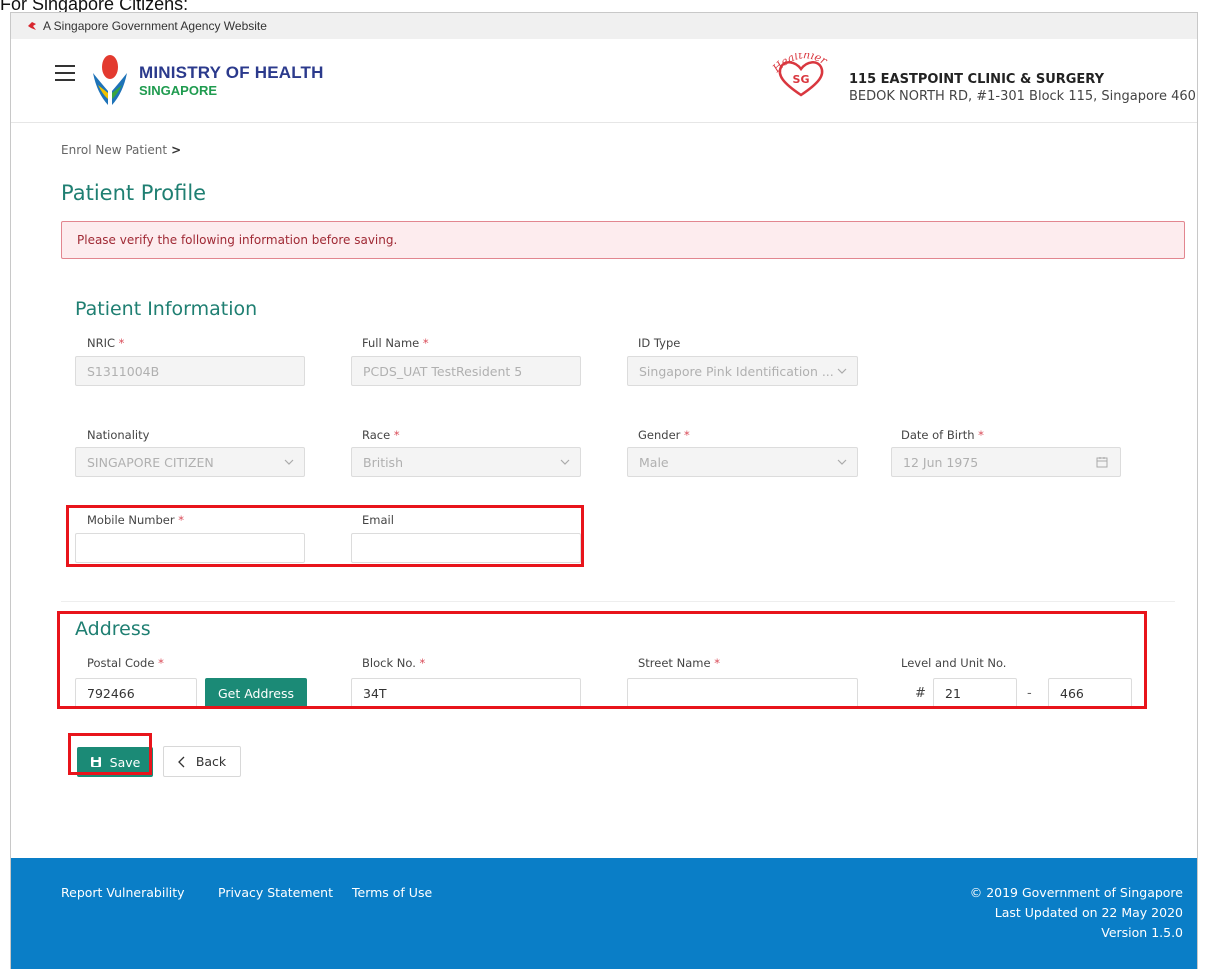 Image resolution: width=1216 pixels, height=969 pixels. I want to click on dob-label: Date of Birth *, so click(942, 435).